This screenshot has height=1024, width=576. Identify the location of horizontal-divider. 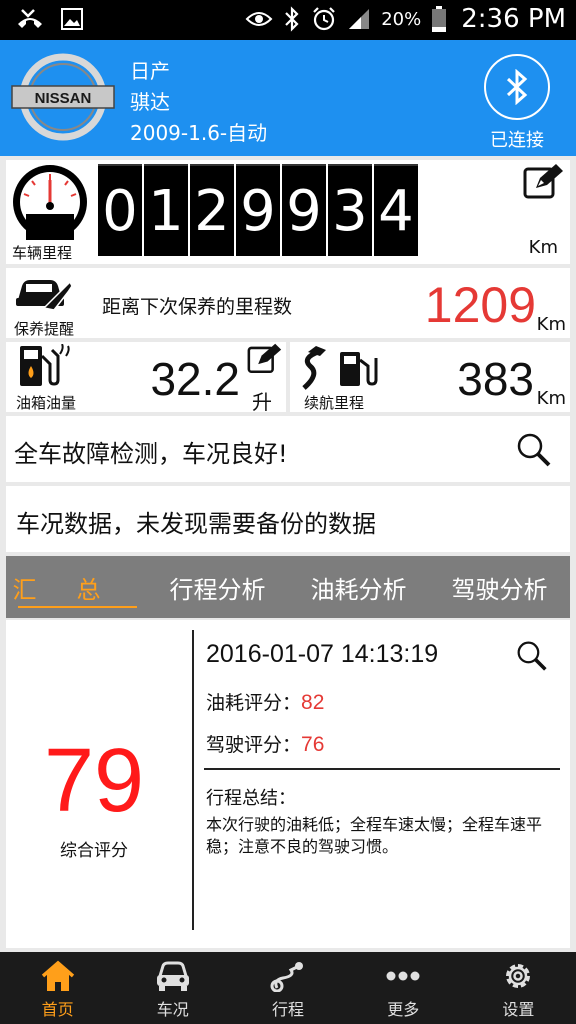
(382, 769).